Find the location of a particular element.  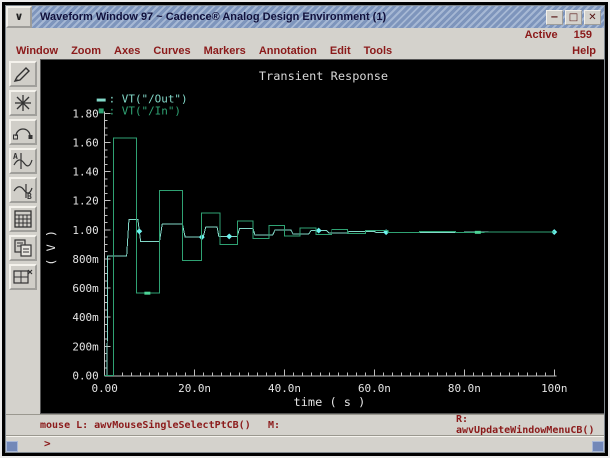

trace-select-button is located at coordinates (23, 132).